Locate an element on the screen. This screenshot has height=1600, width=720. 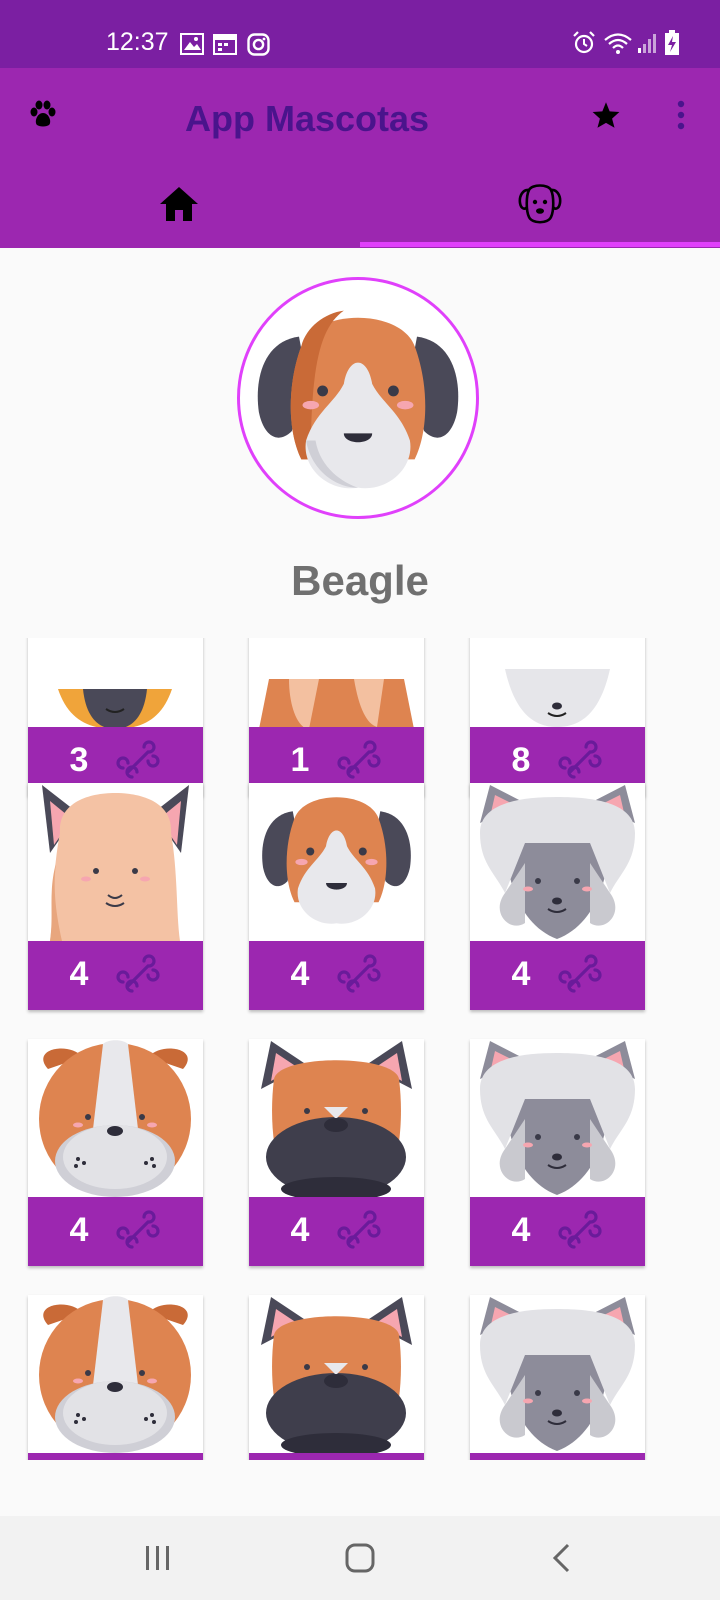
back-icon is located at coordinates (561, 1558).